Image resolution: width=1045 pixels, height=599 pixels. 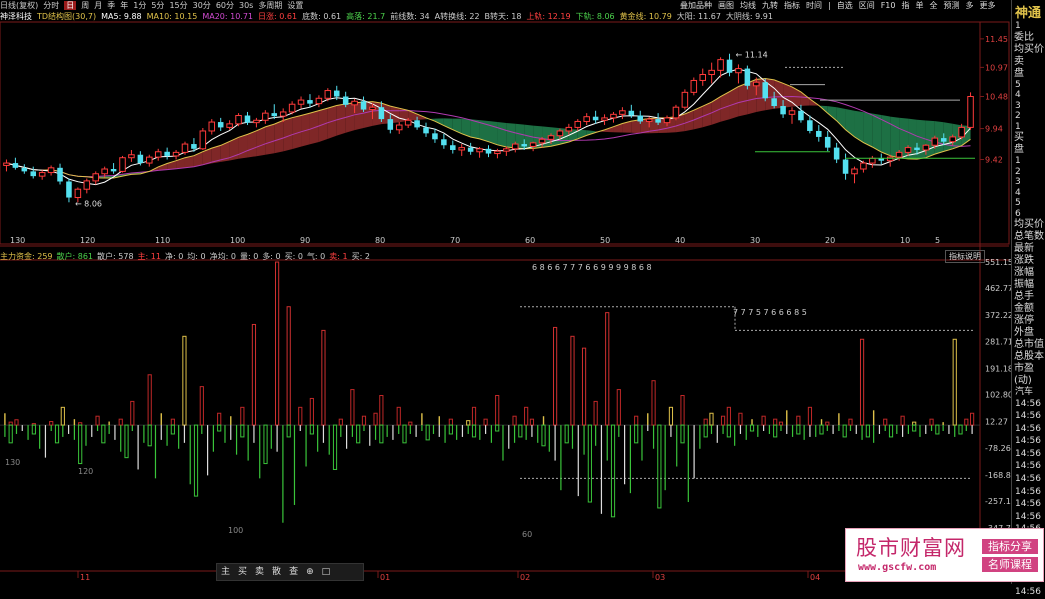 I want to click on sell-level-4: 1, so click(x=1028, y=127).